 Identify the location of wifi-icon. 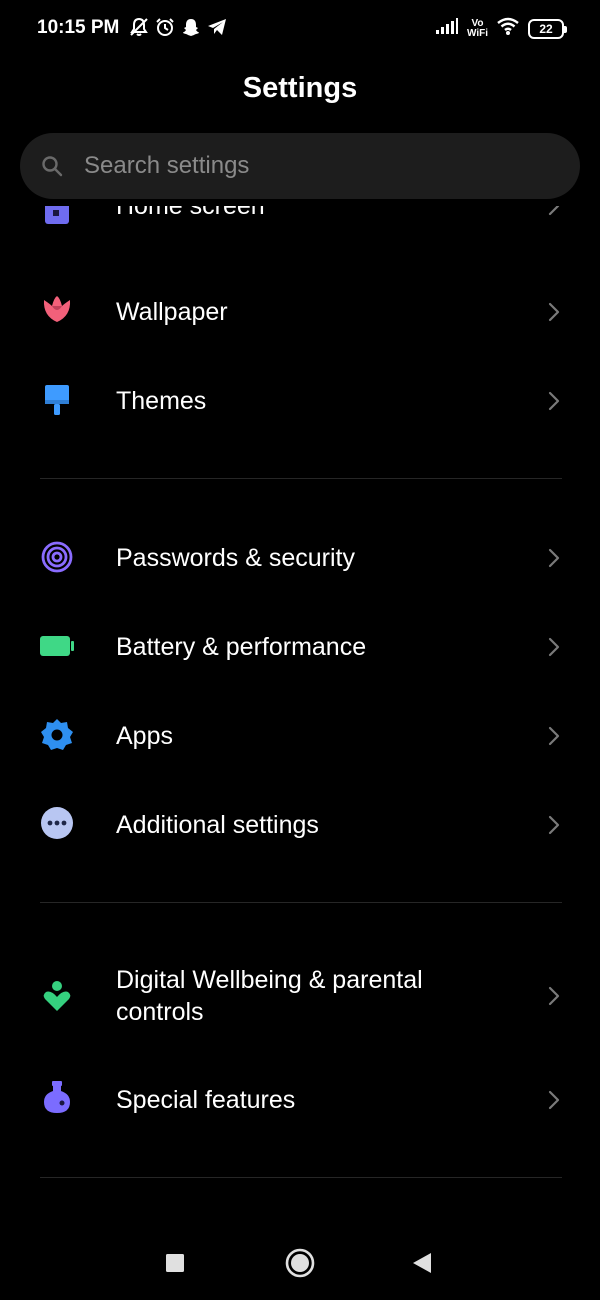
(508, 28).